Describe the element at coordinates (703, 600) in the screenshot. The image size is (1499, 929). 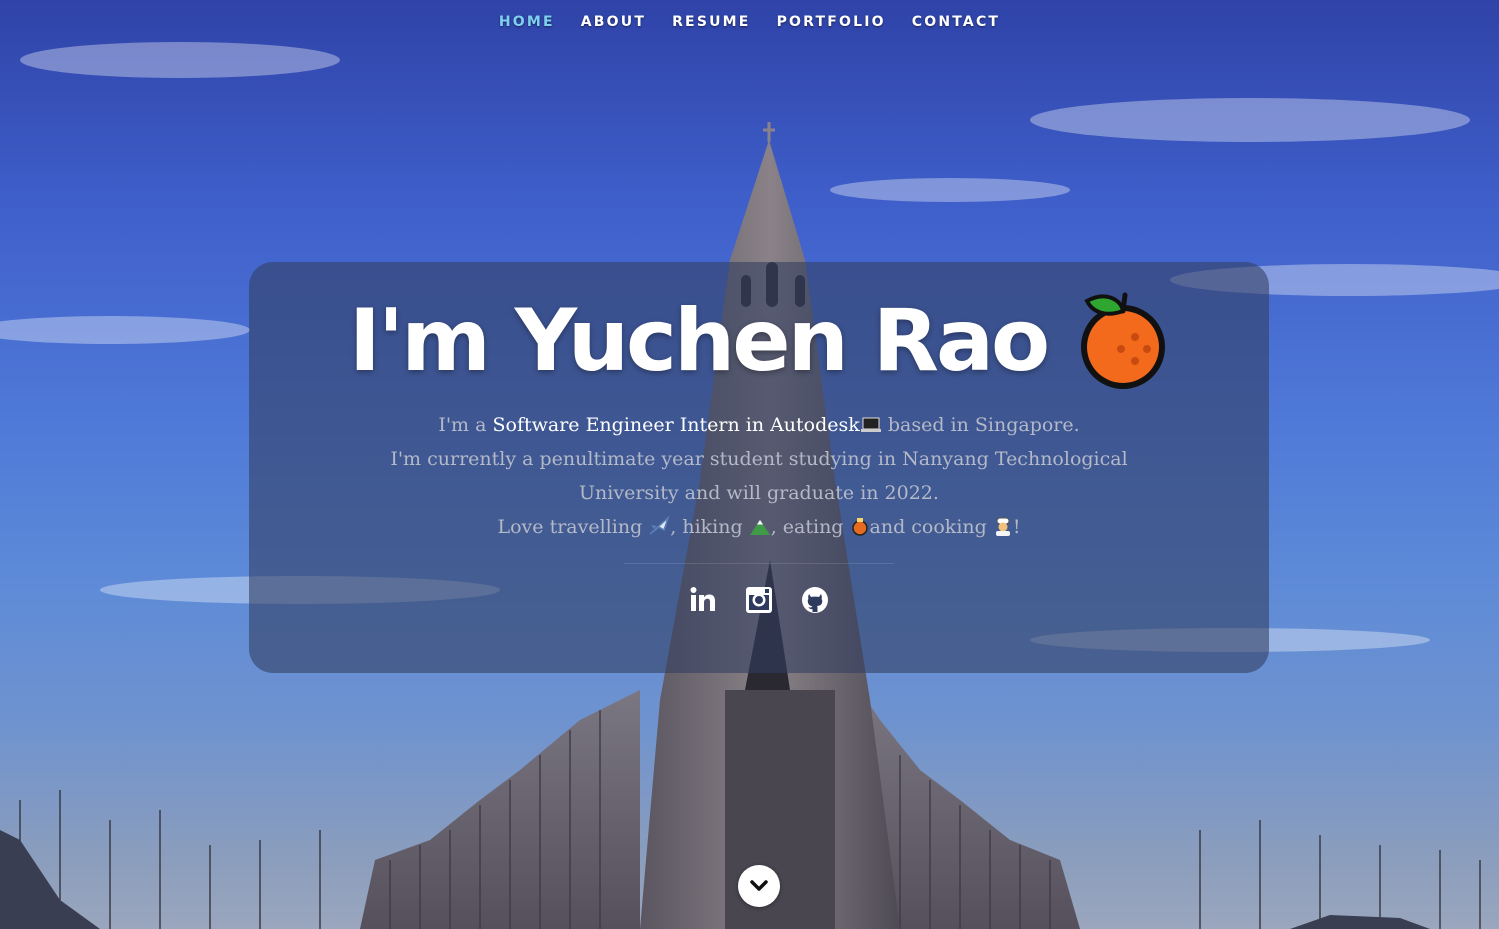
I see `linkedin-icon` at that location.